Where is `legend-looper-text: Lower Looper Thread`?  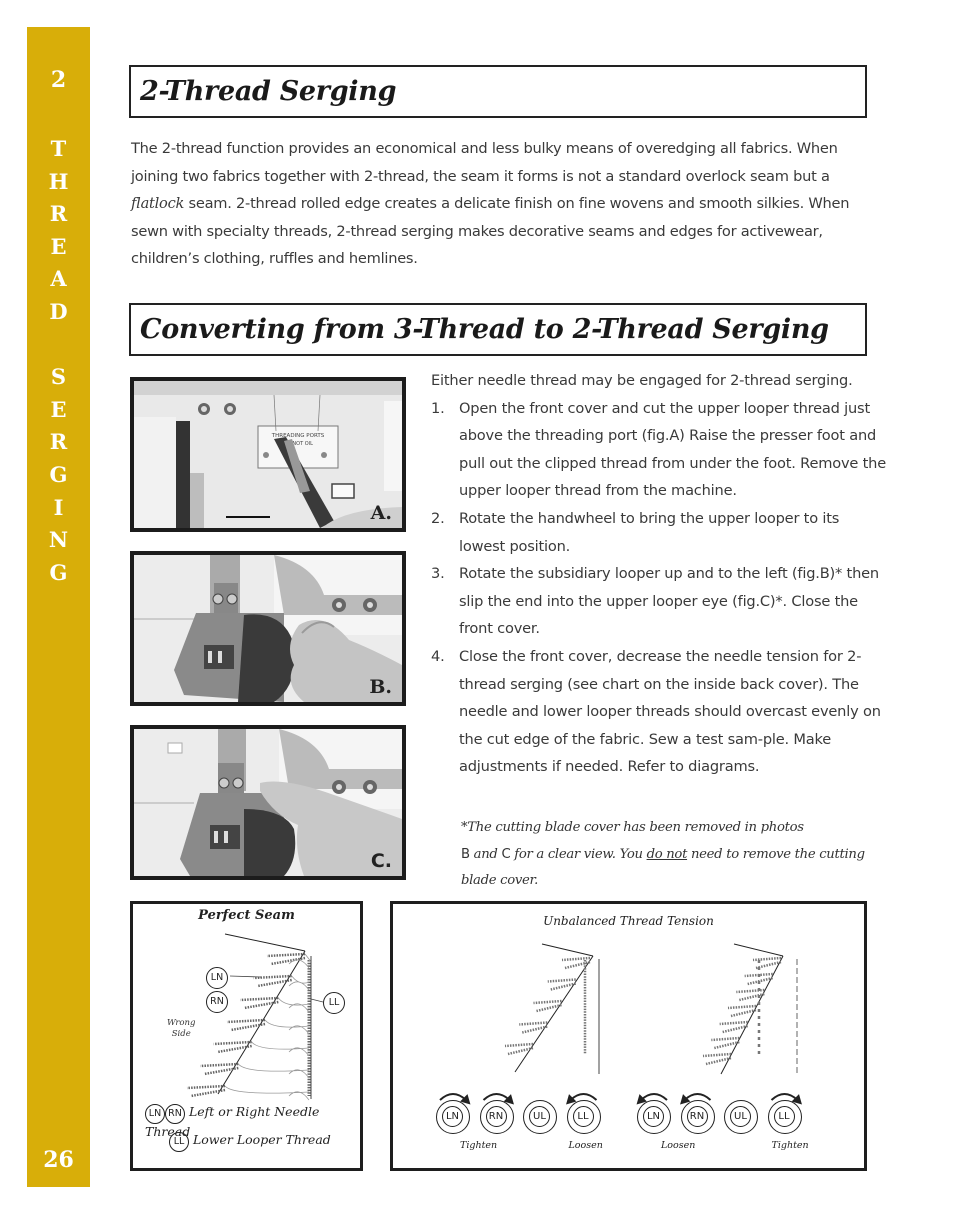
legend-looper-text: Lower Looper Thread is located at coordinates (261, 1139).